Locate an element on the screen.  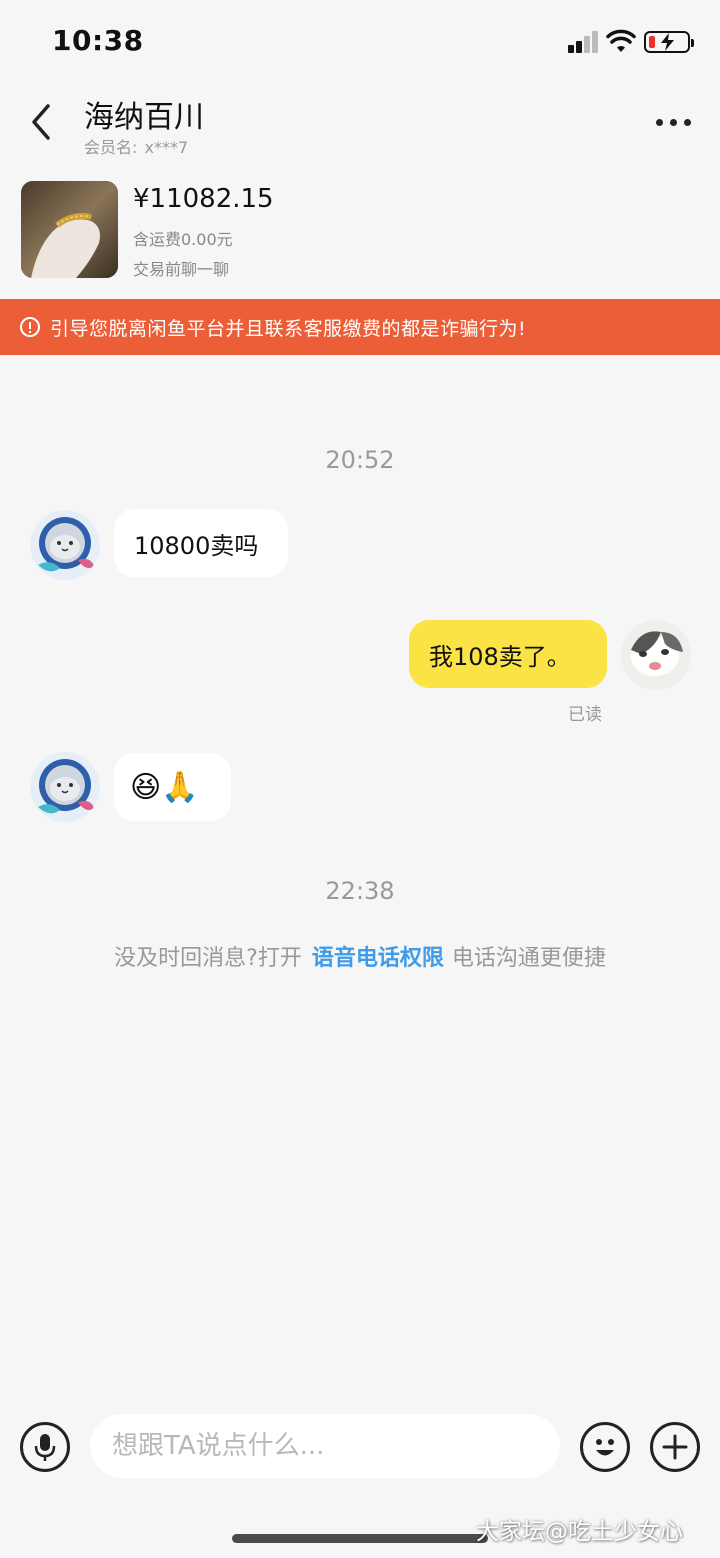
product-note: 交易前聊一聊 is located at coordinates (181, 269).